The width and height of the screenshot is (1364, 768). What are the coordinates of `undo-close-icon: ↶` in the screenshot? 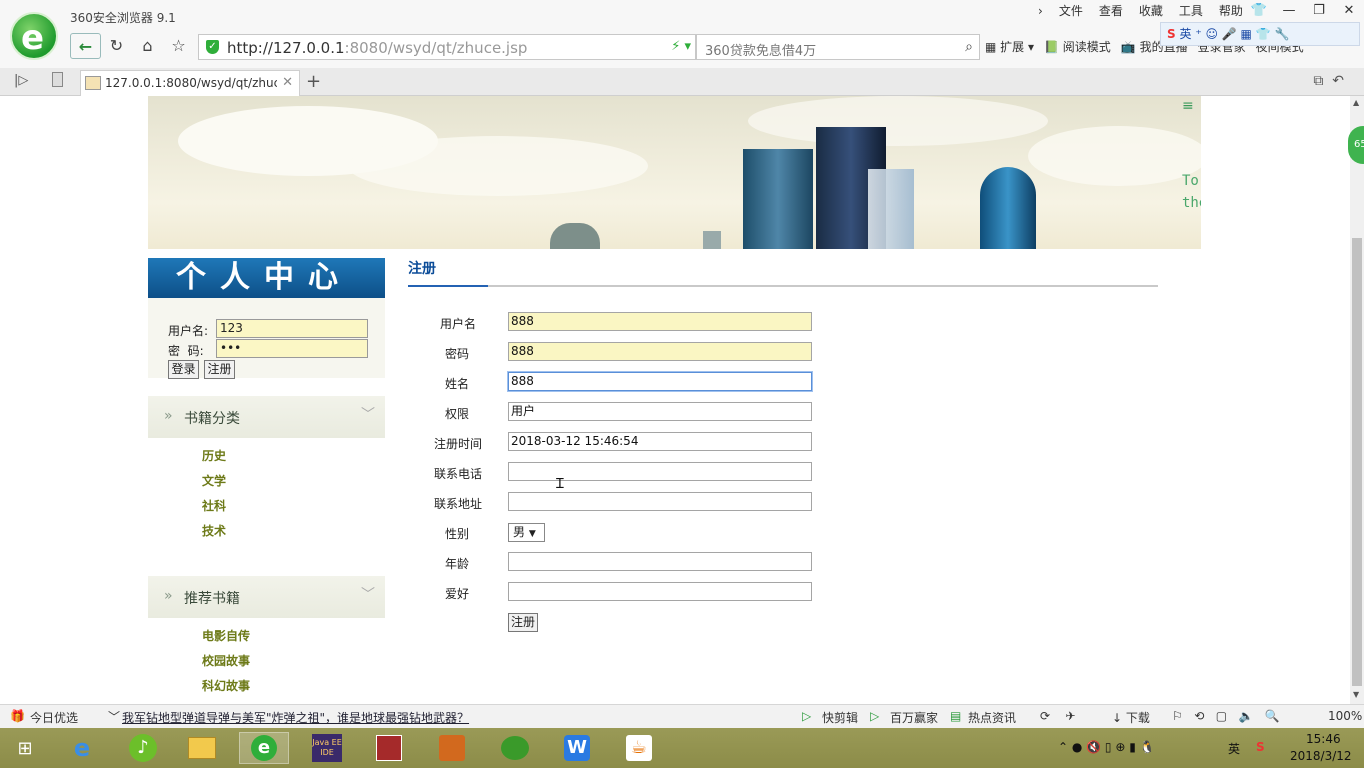 It's located at (1338, 81).